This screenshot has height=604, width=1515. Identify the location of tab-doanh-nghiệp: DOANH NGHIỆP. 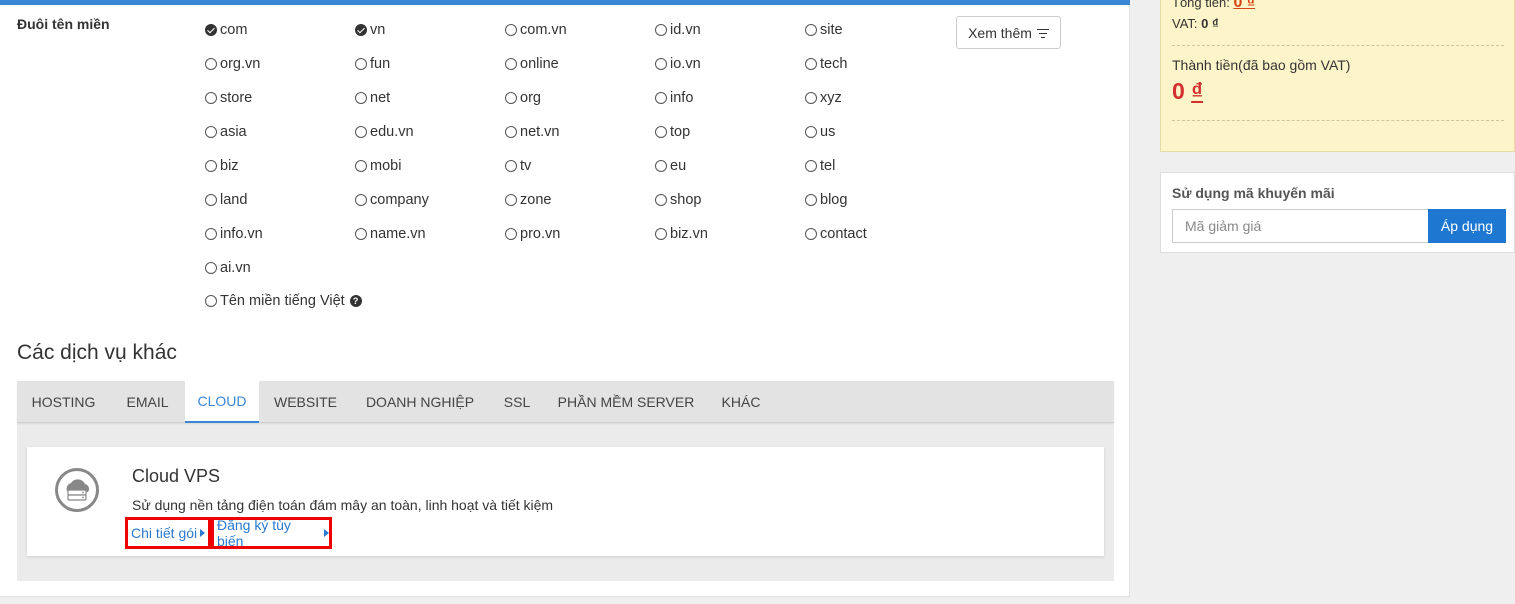
(420, 402).